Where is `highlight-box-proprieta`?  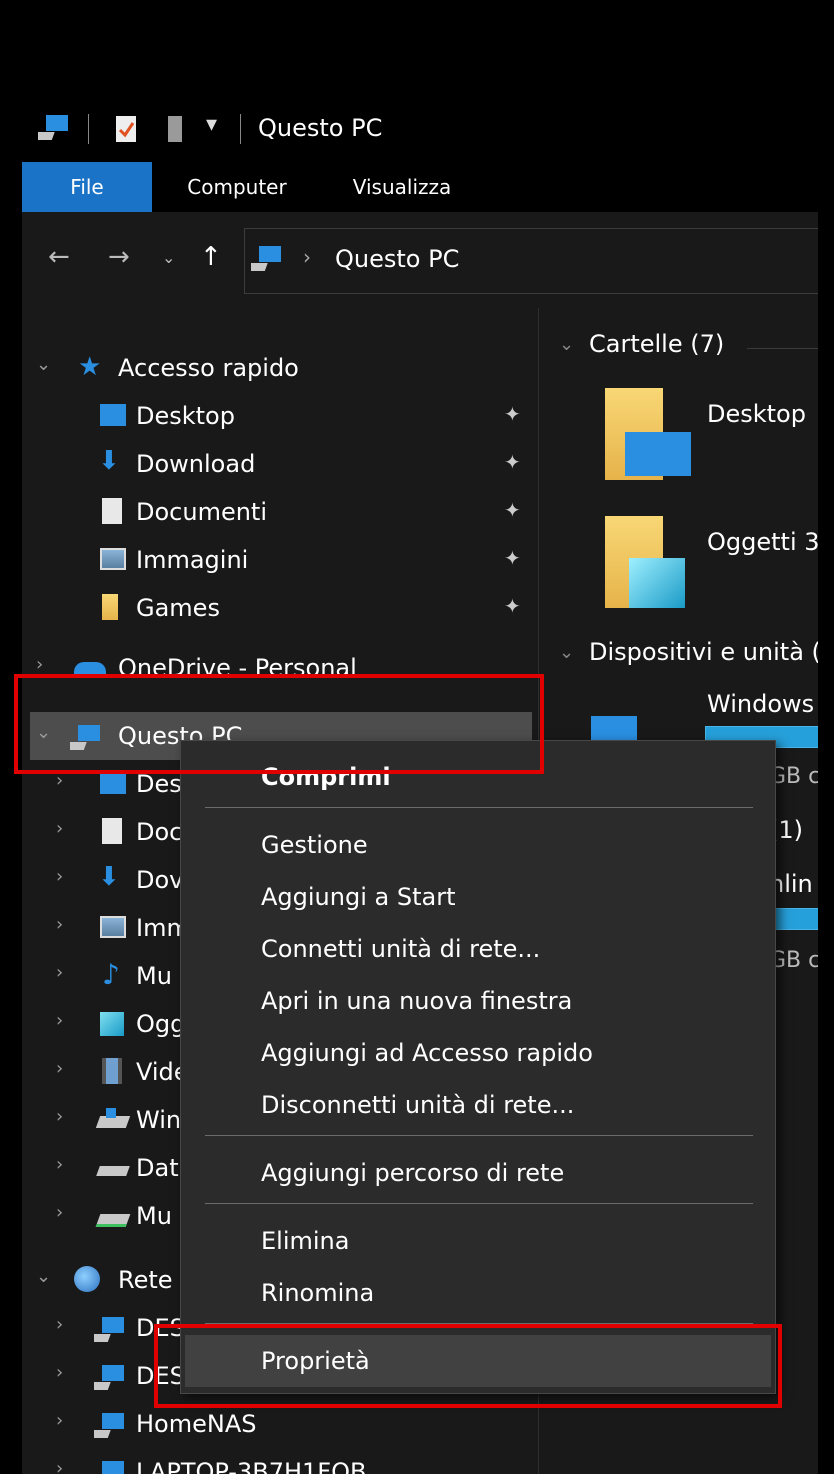
highlight-box-proprieta is located at coordinates (468, 1366).